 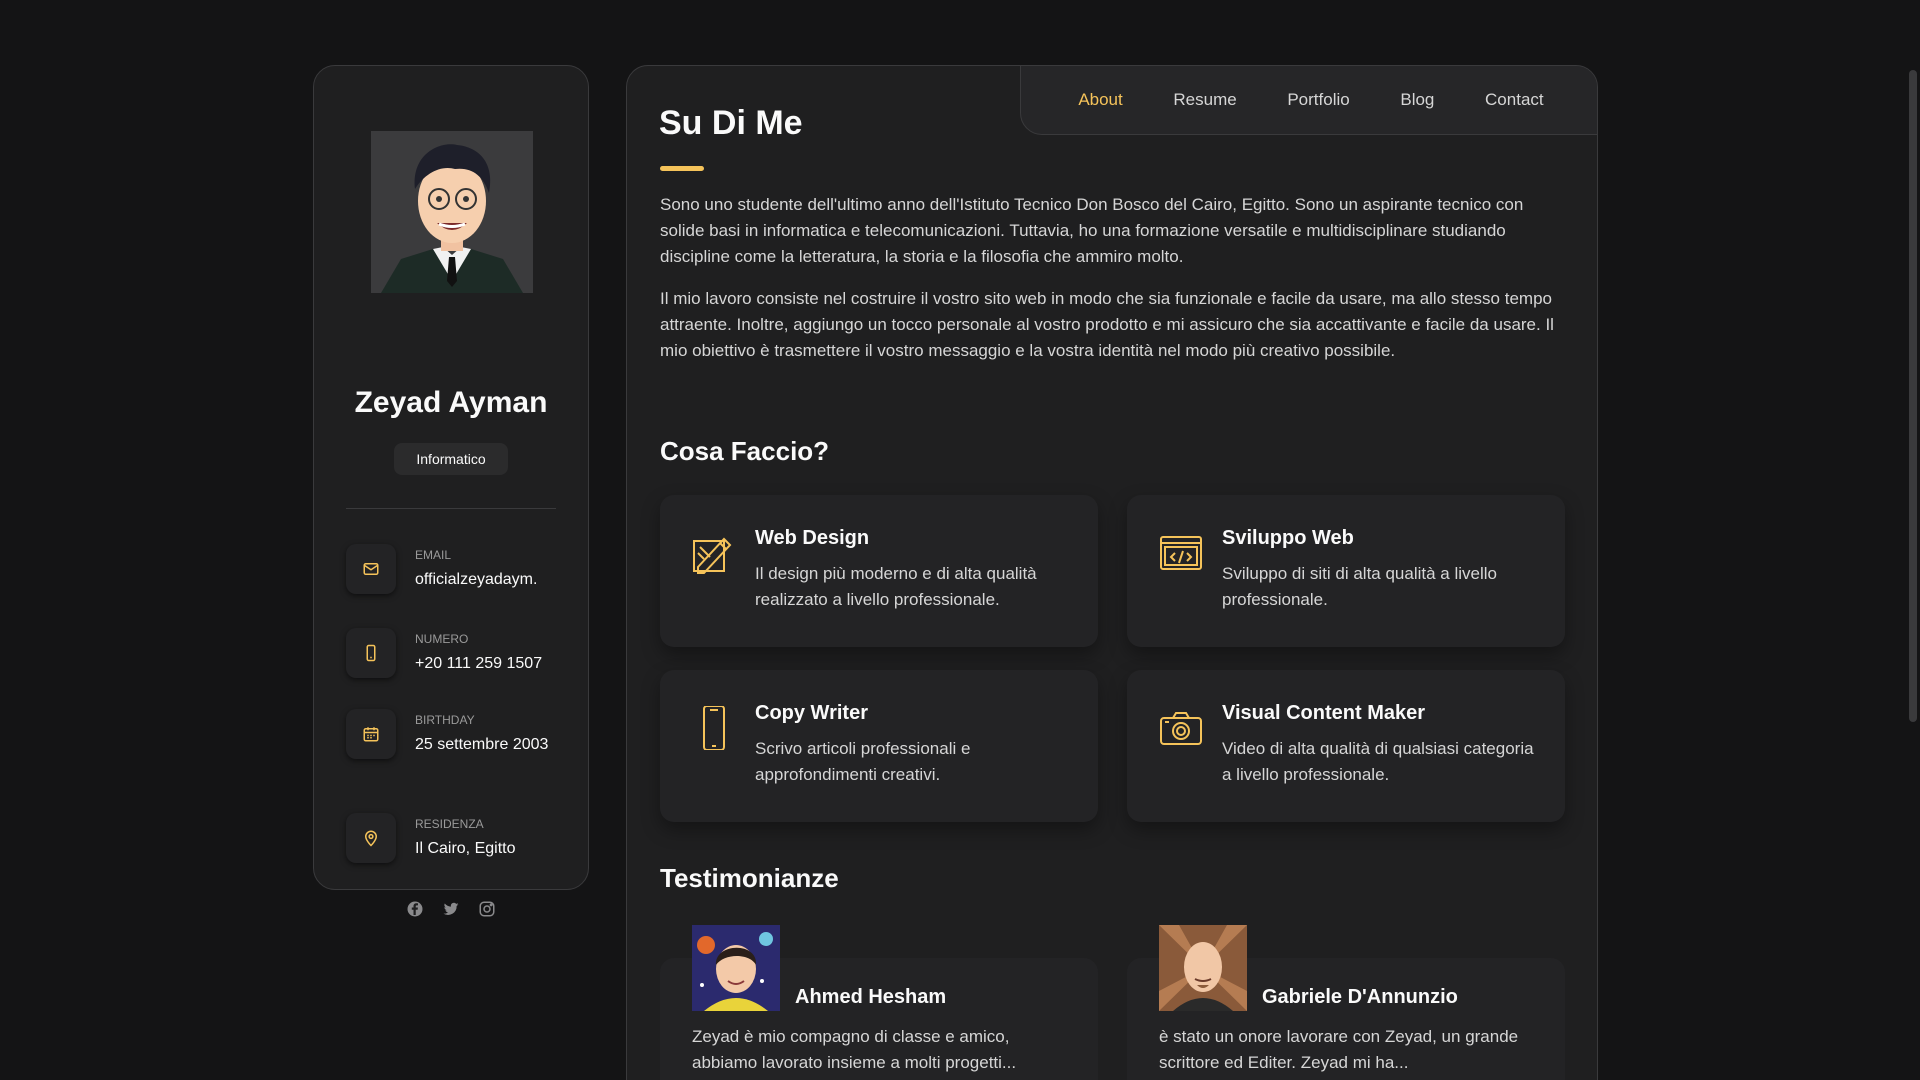 I want to click on contact-residence: RESIDENZA Il Cairo, Egitto, so click(x=456, y=843).